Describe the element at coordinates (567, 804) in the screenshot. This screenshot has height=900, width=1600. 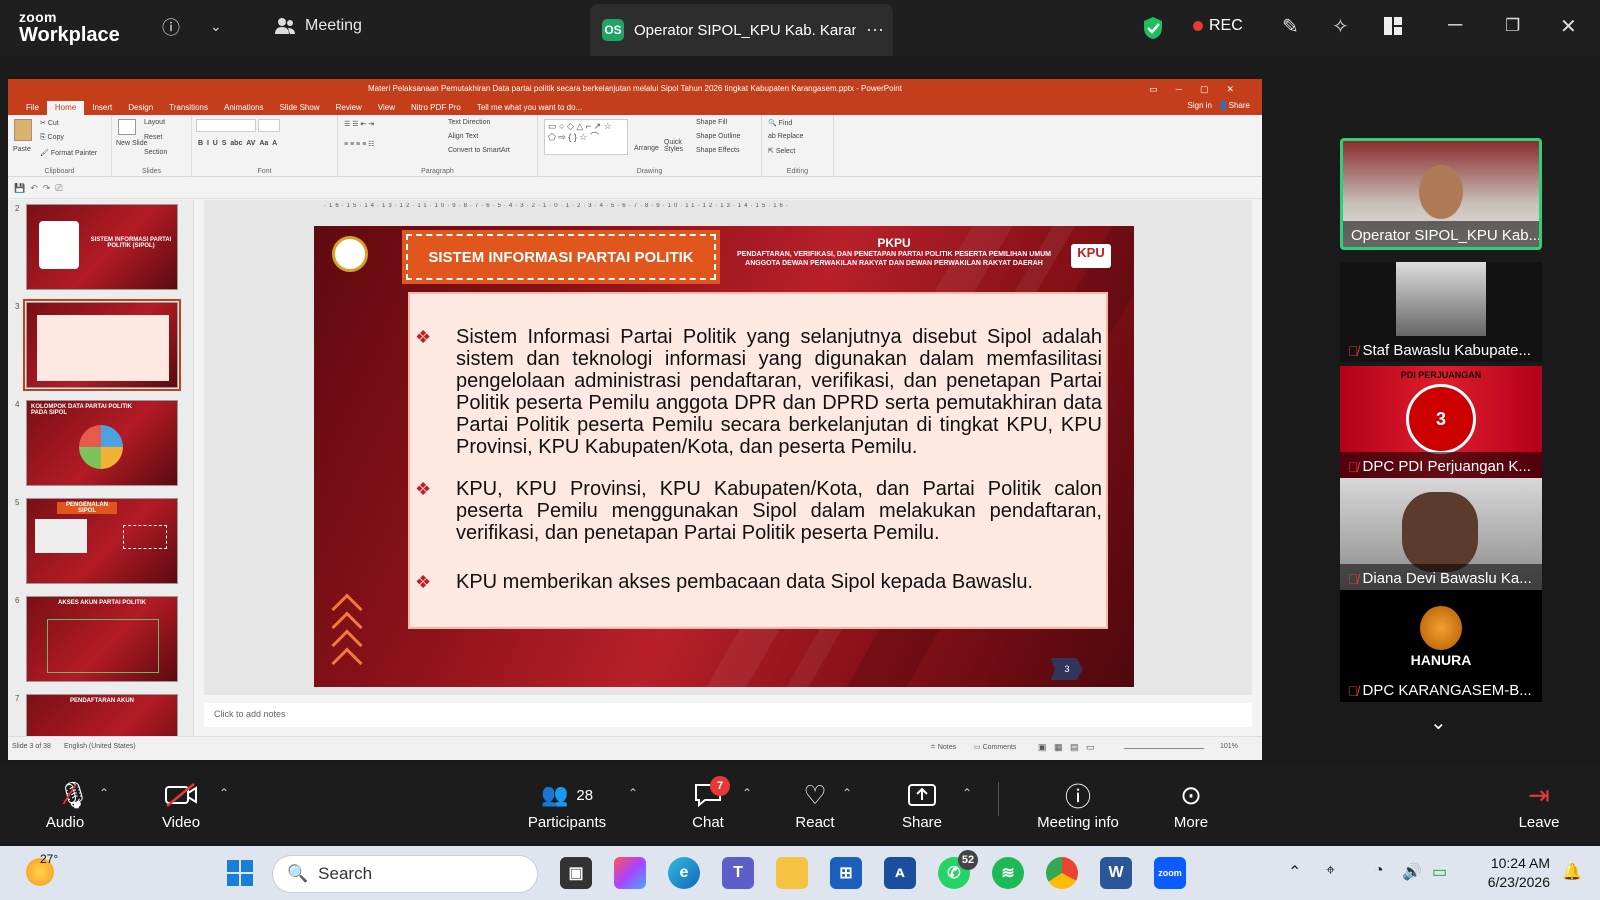
I see `participants-button: 👥 28 Participants` at that location.